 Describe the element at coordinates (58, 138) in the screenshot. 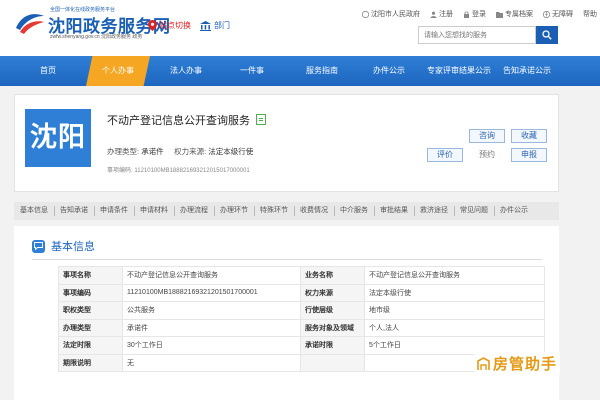

I see `city-badge: 沈阳` at that location.